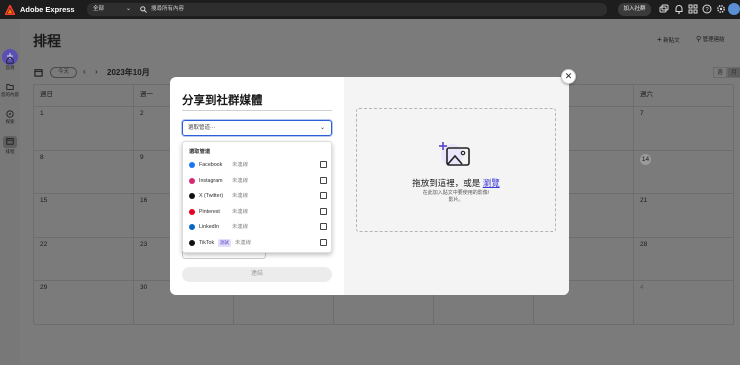 This screenshot has height=365, width=740. Describe the element at coordinates (209, 211) in the screenshot. I see `channel-name: Pinterest` at that location.